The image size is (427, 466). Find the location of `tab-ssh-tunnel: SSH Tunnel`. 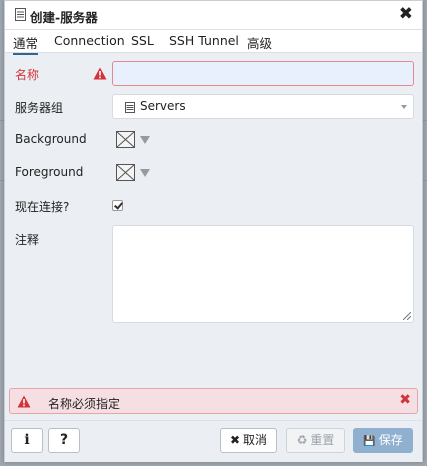

tab-ssh-tunnel: SSH Tunnel is located at coordinates (204, 40).